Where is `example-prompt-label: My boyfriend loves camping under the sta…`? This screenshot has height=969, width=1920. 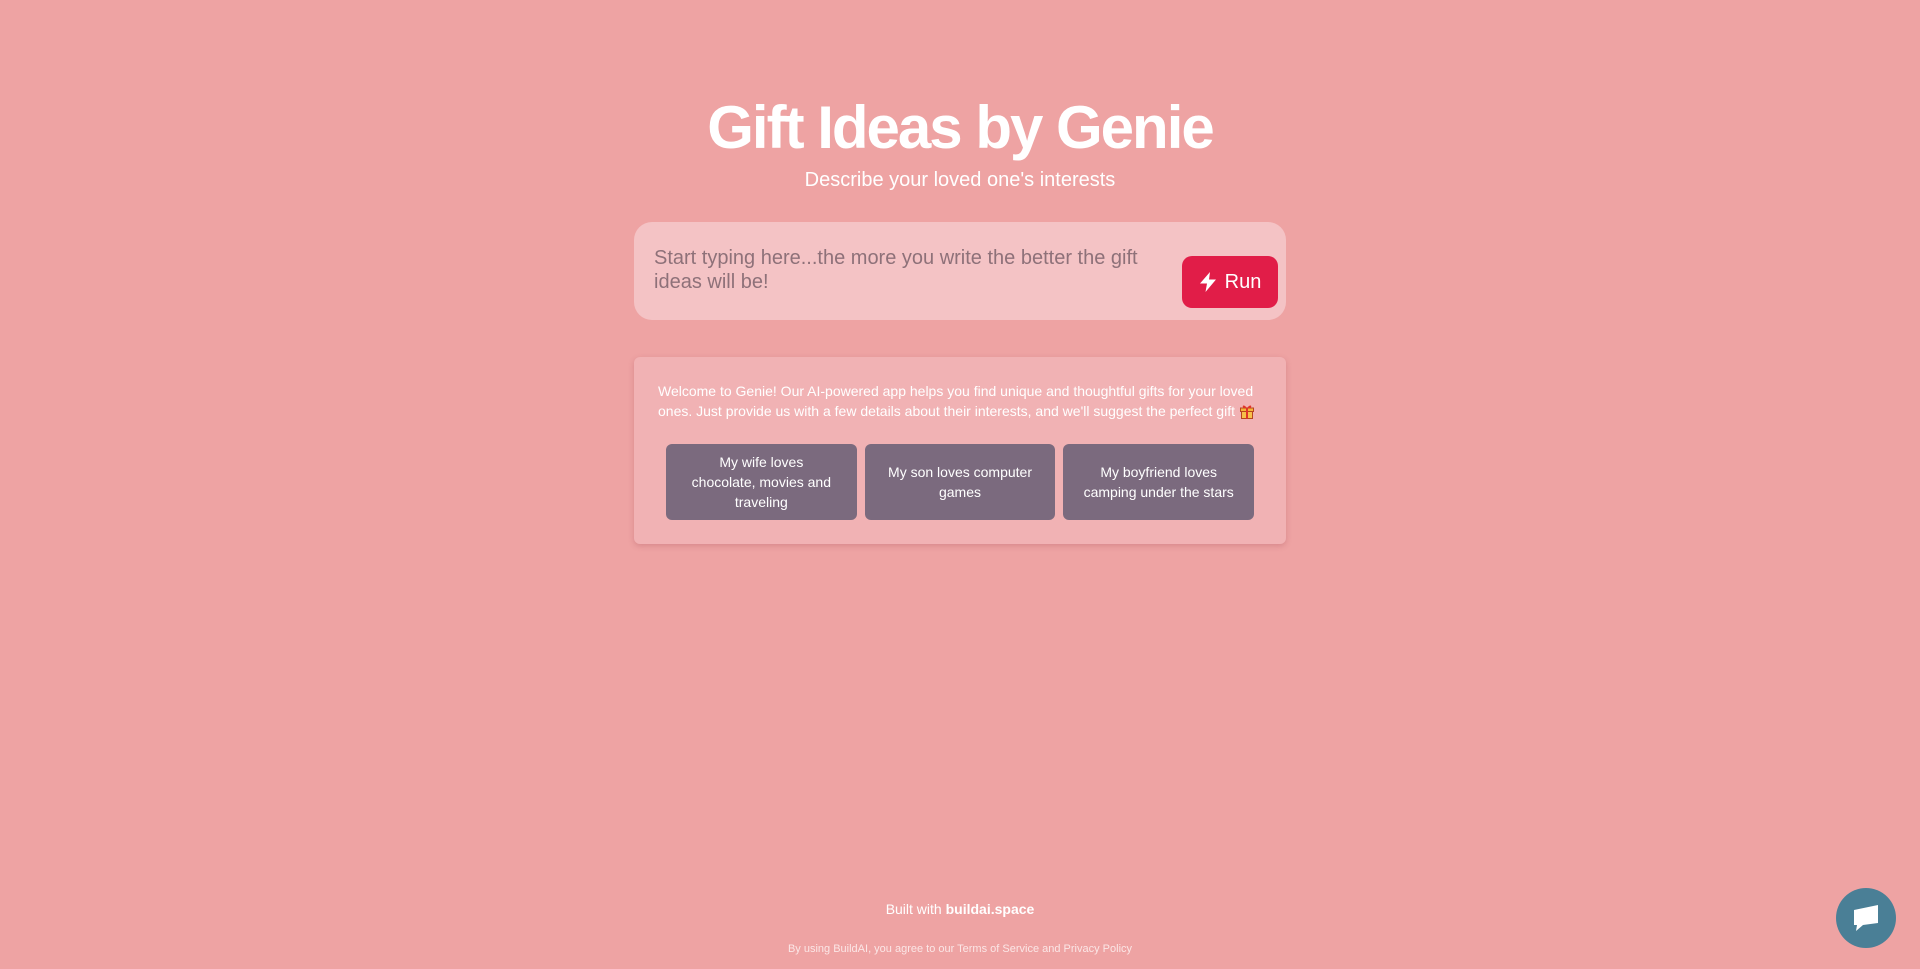
example-prompt-label: My boyfriend loves camping under the sta… is located at coordinates (1158, 482).